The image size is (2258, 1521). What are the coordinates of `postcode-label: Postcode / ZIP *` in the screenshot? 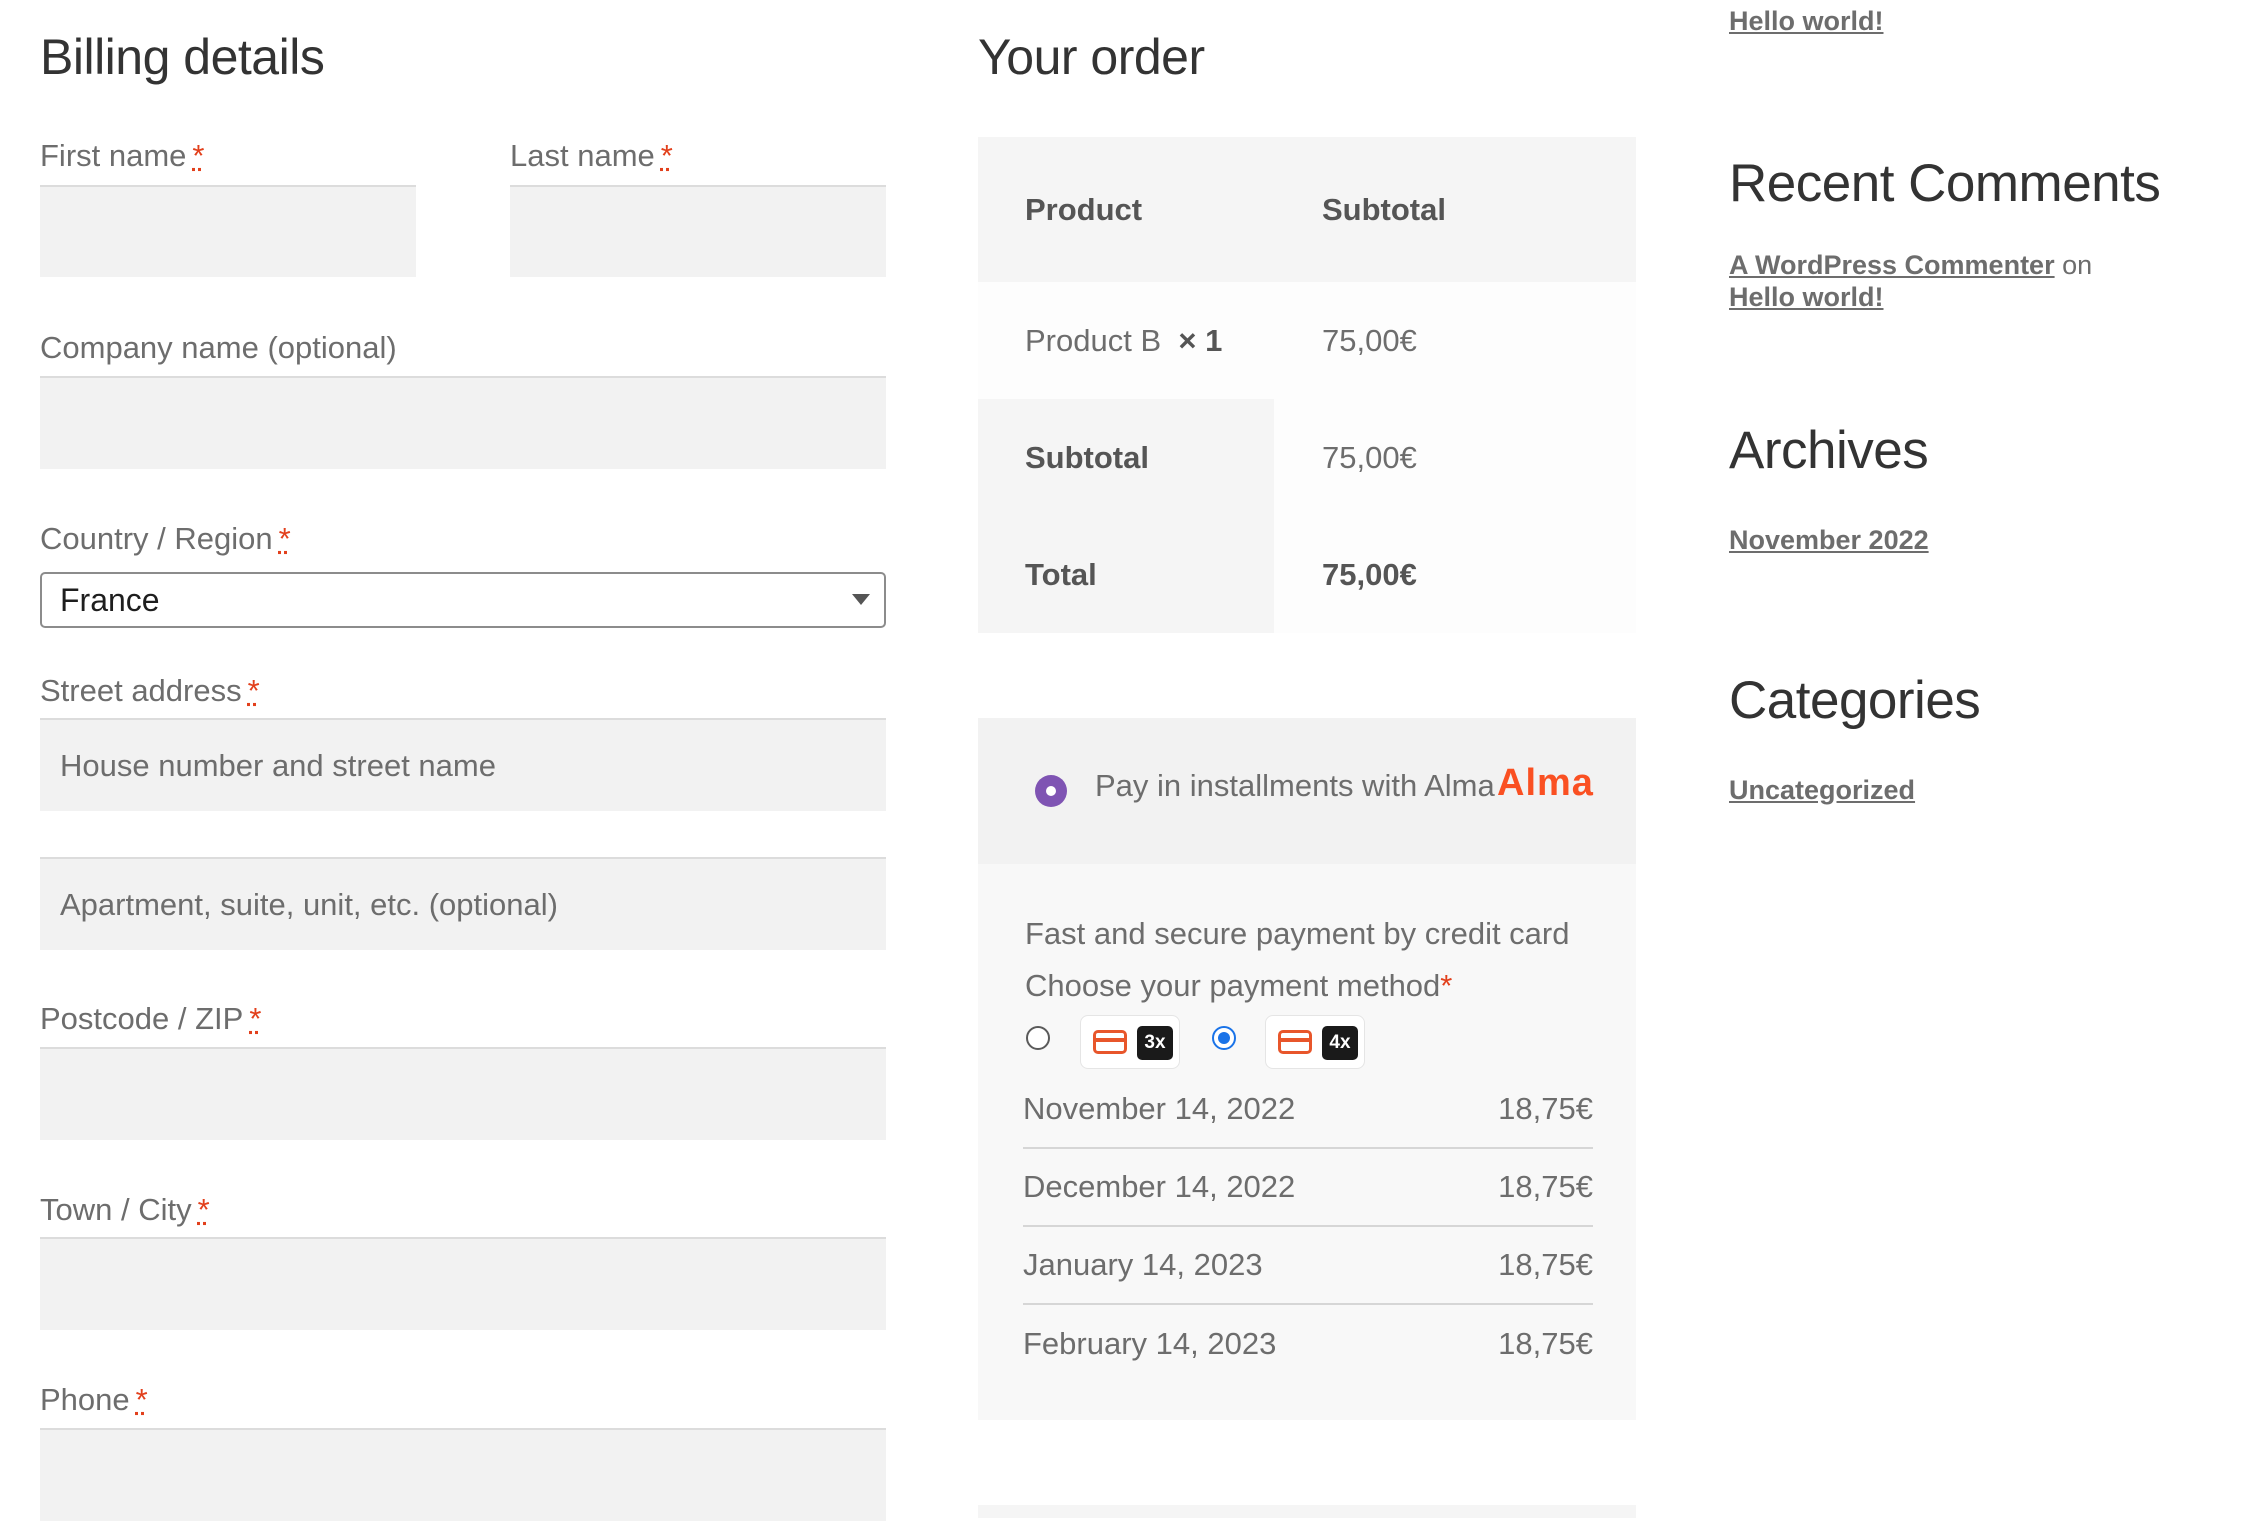 It's located at (151, 1018).